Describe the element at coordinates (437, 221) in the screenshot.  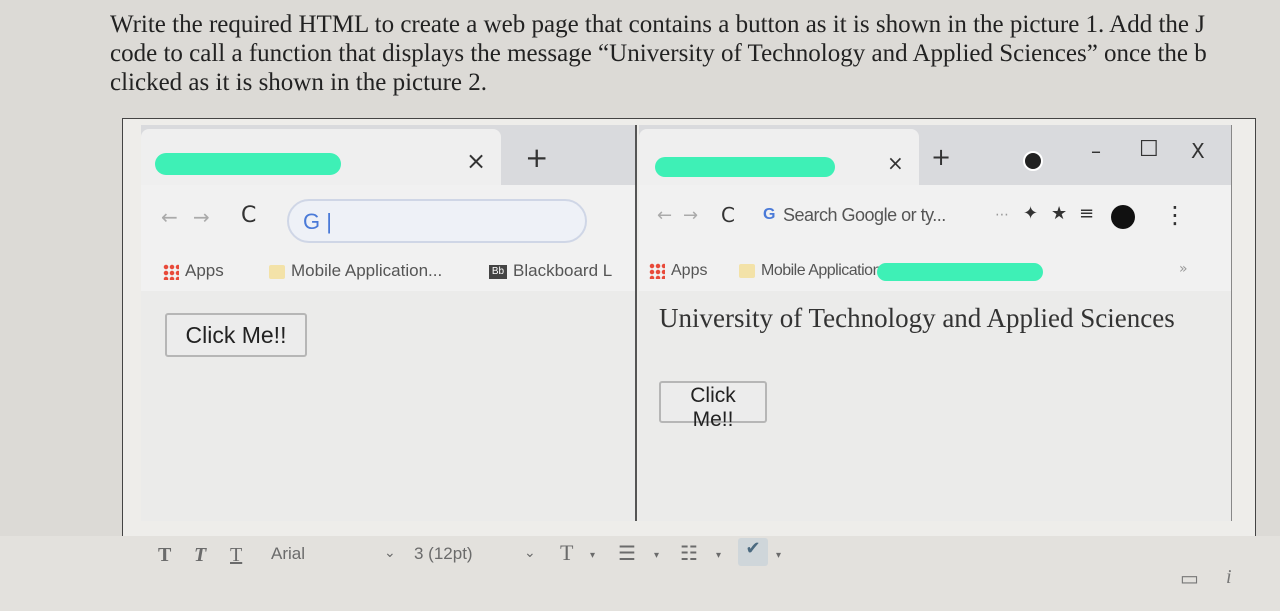
I see `address-bar: G |` at that location.